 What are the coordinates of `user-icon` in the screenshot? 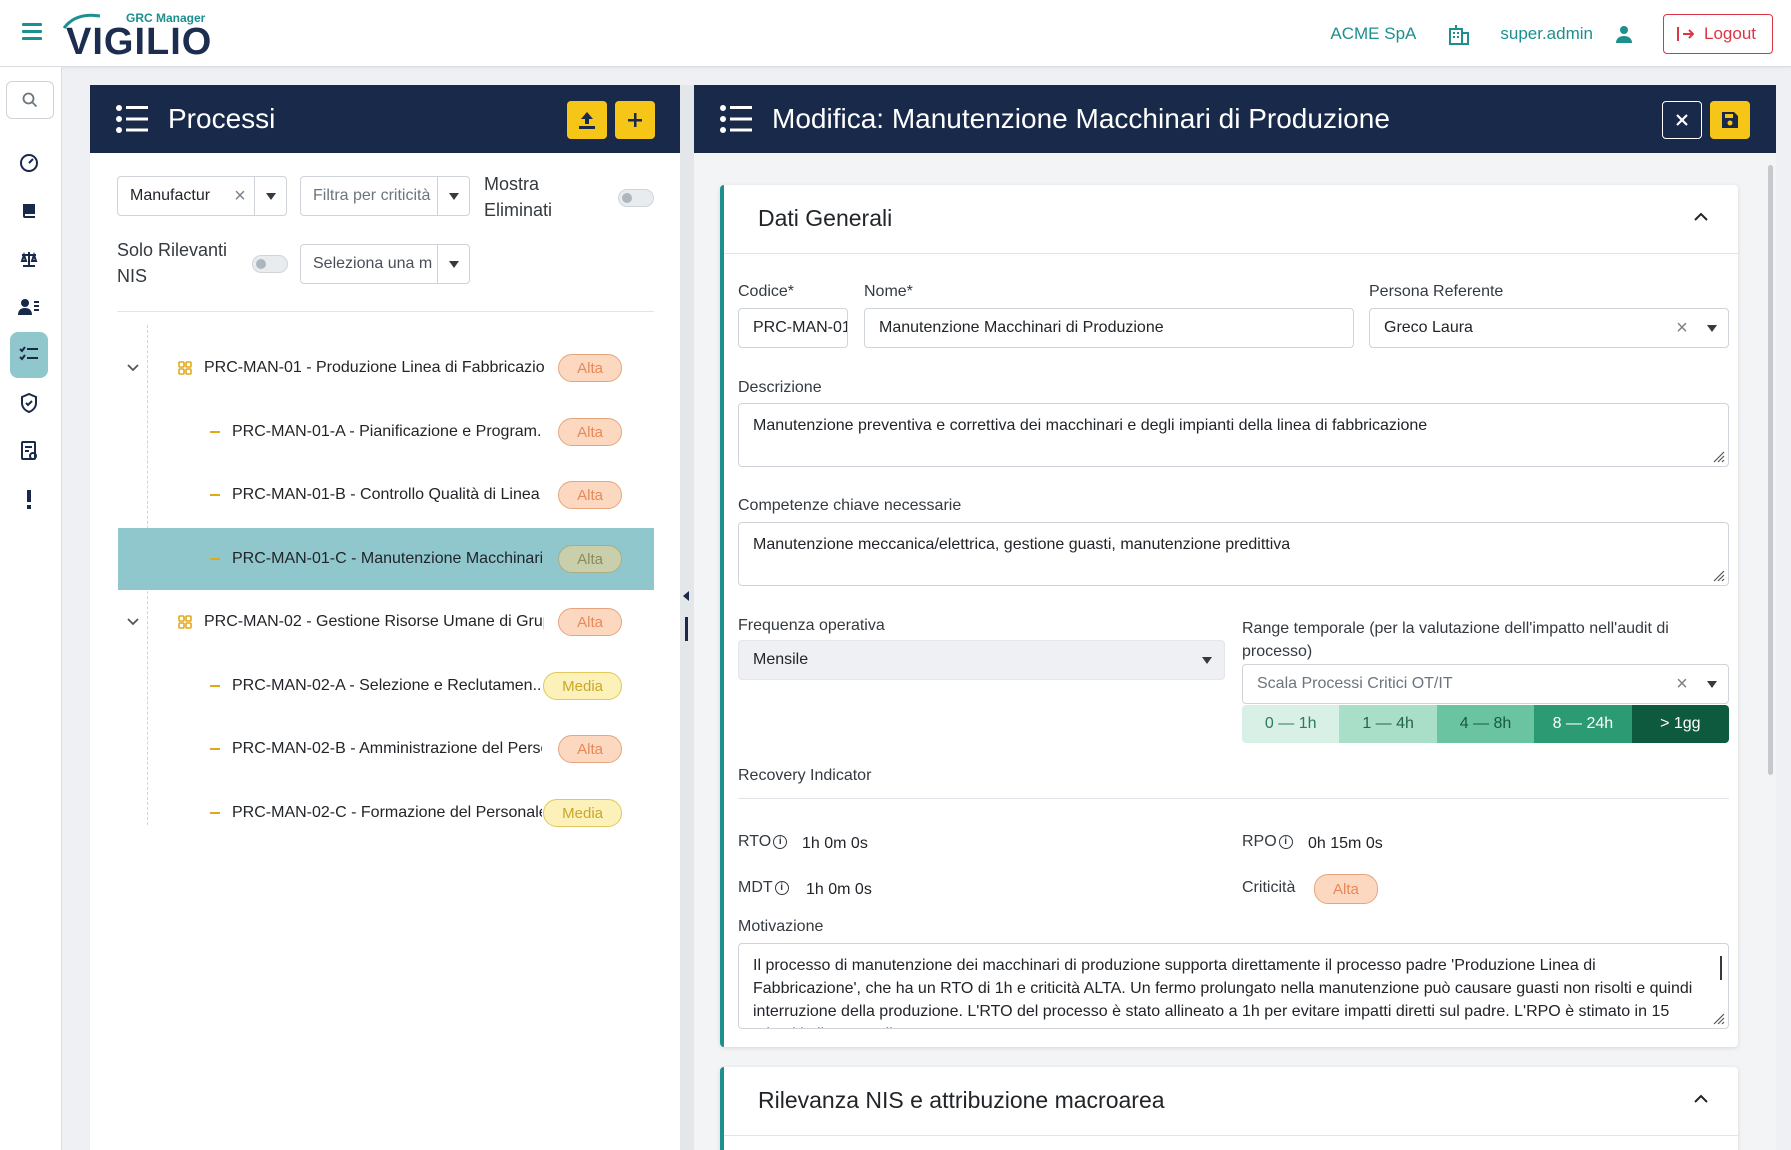 It's located at (1624, 34).